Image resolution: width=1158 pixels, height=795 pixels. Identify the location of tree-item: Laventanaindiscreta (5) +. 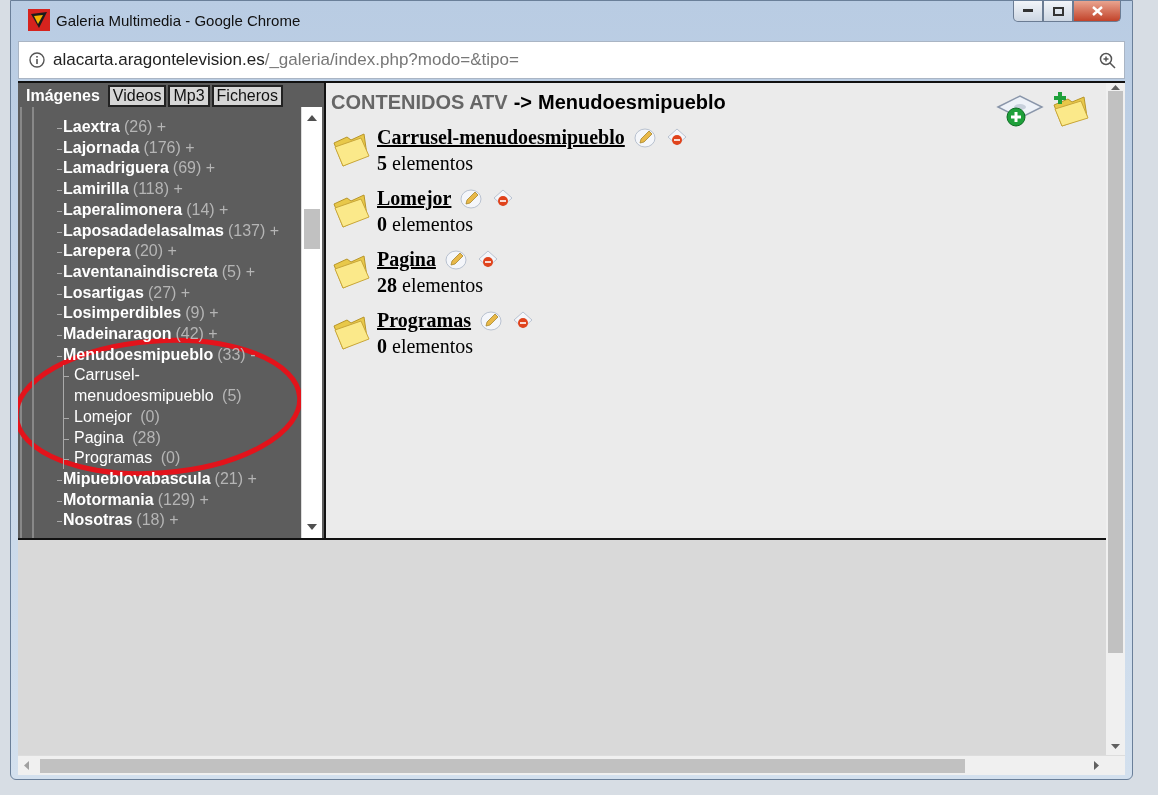
(176, 272).